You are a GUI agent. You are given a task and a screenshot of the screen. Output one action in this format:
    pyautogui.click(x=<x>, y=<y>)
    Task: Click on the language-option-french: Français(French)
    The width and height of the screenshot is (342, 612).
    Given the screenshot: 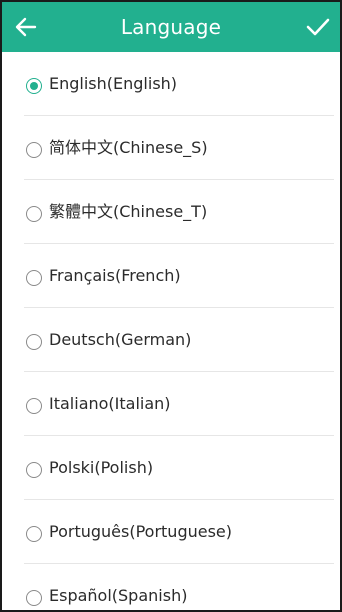 What is the action you would take?
    pyautogui.click(x=171, y=276)
    